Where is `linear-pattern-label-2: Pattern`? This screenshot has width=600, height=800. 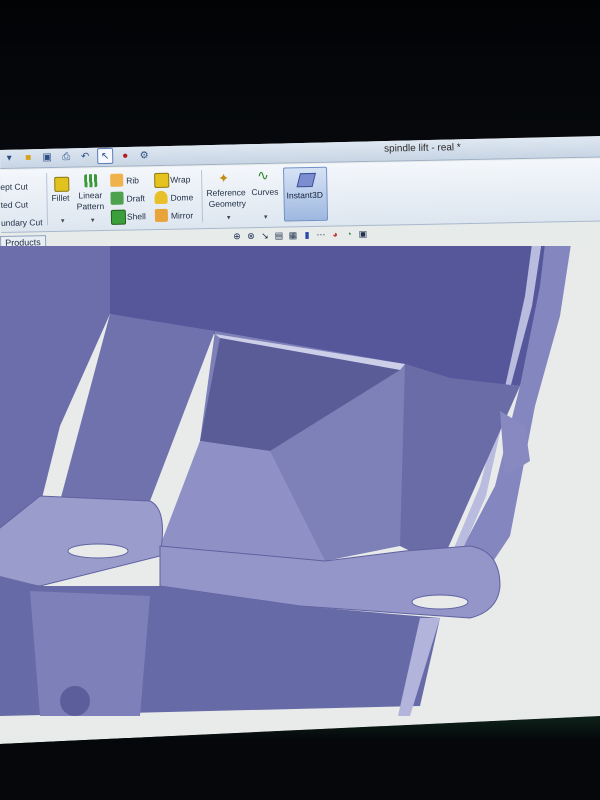
linear-pattern-label-2: Pattern is located at coordinates (91, 206).